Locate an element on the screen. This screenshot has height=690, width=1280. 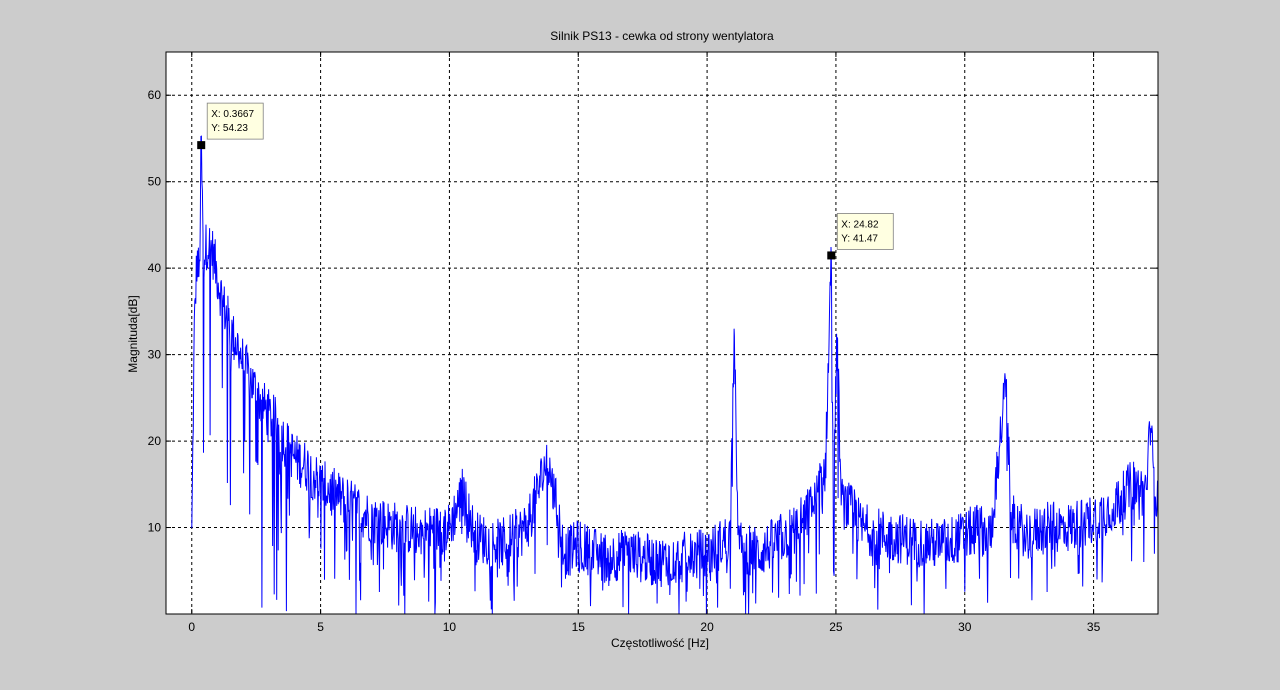
x-tick-label: 20 is located at coordinates (707, 627).